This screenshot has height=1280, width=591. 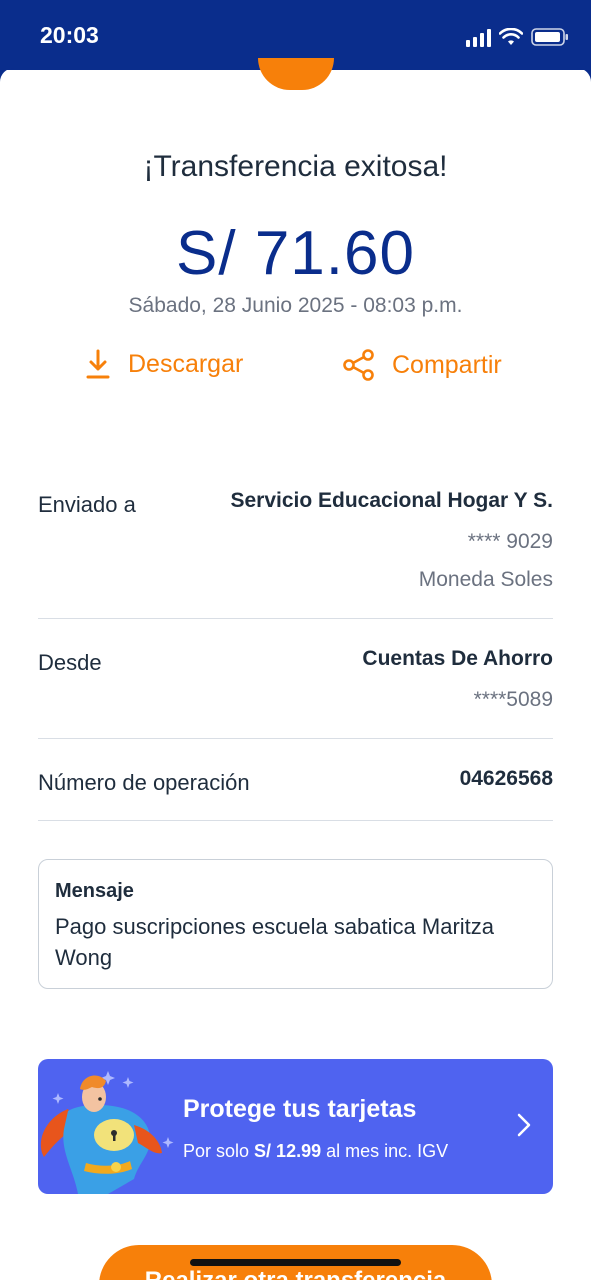 What do you see at coordinates (288, 1151) in the screenshot?
I see `promo-price: S/ 12.99` at bounding box center [288, 1151].